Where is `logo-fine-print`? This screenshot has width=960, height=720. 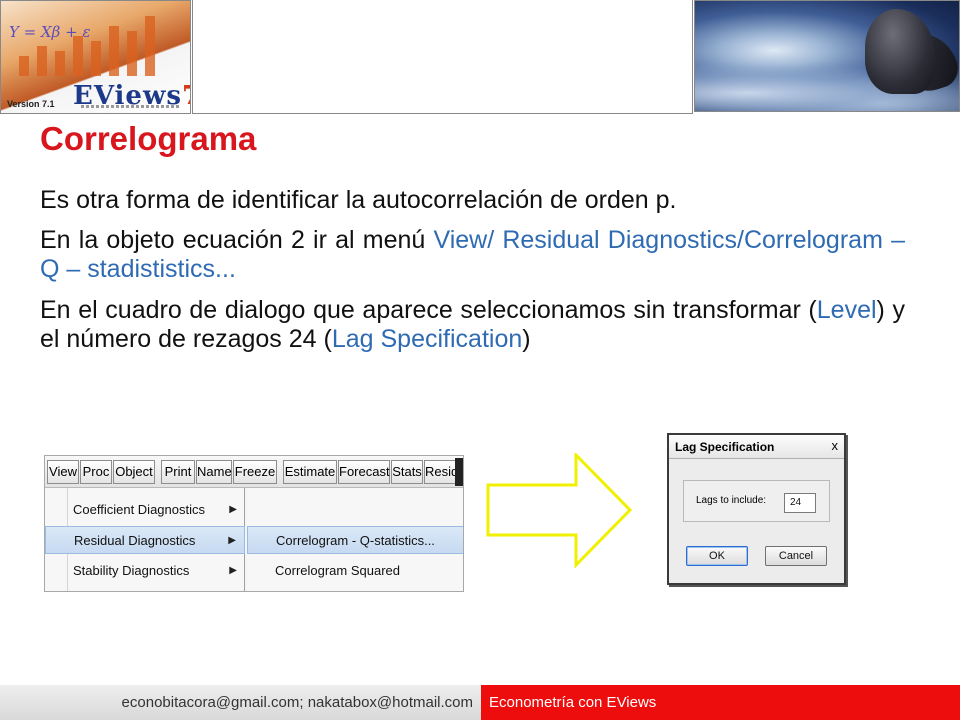
logo-fine-print is located at coordinates (131, 106).